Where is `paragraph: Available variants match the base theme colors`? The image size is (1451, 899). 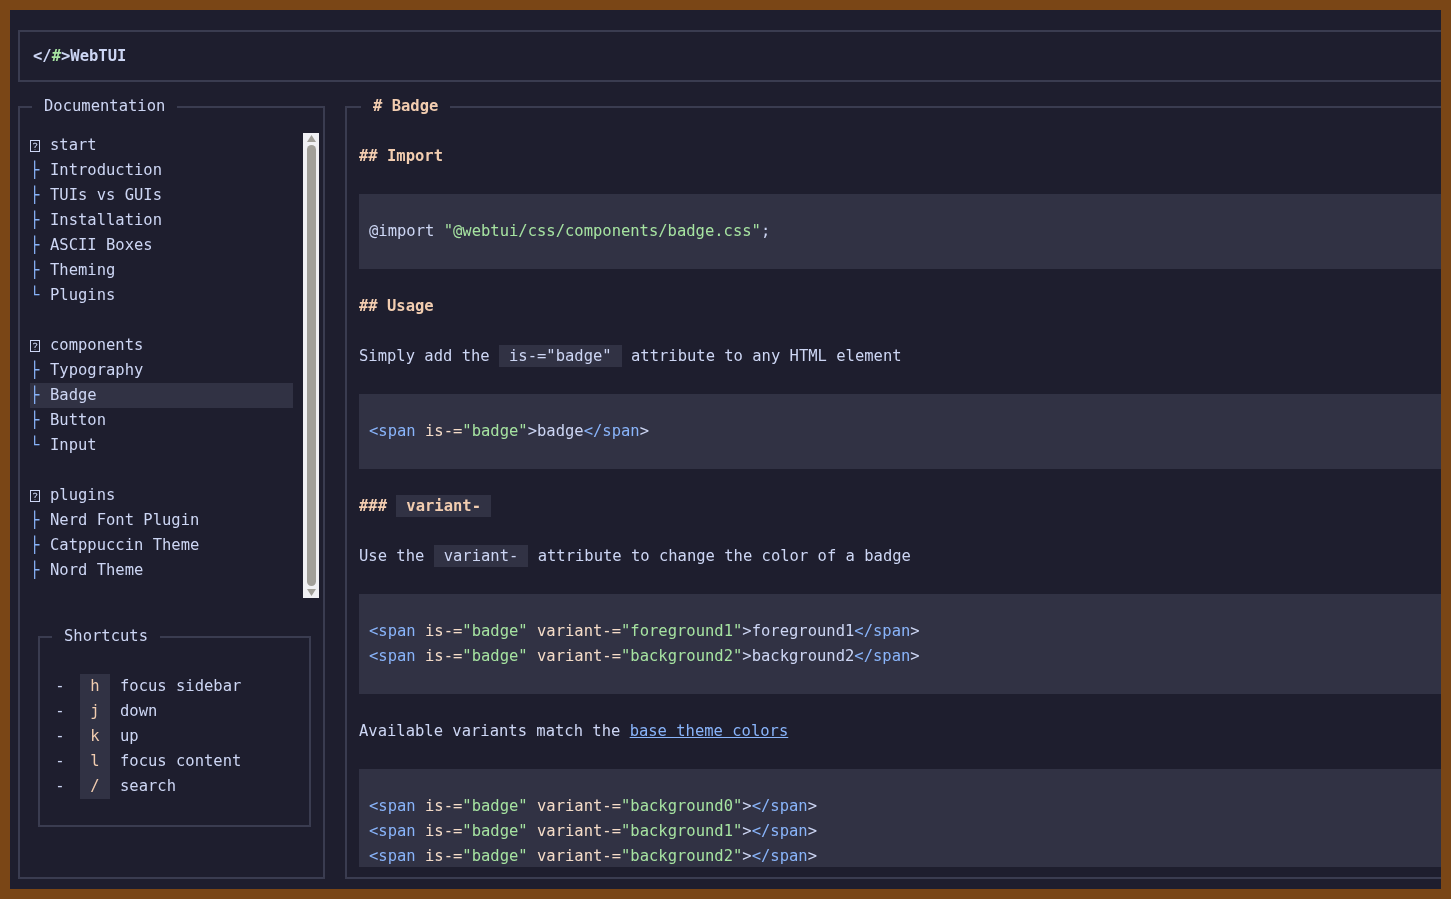
paragraph: Available variants match the base theme colors is located at coordinates (574, 731).